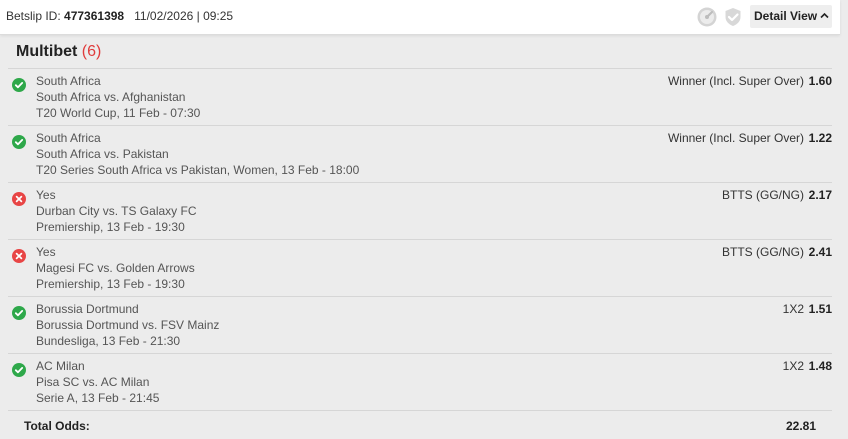 The image size is (848, 439). Describe the element at coordinates (420, 424) in the screenshot. I see `total-odds-row: Total Odds: 22.81` at that location.